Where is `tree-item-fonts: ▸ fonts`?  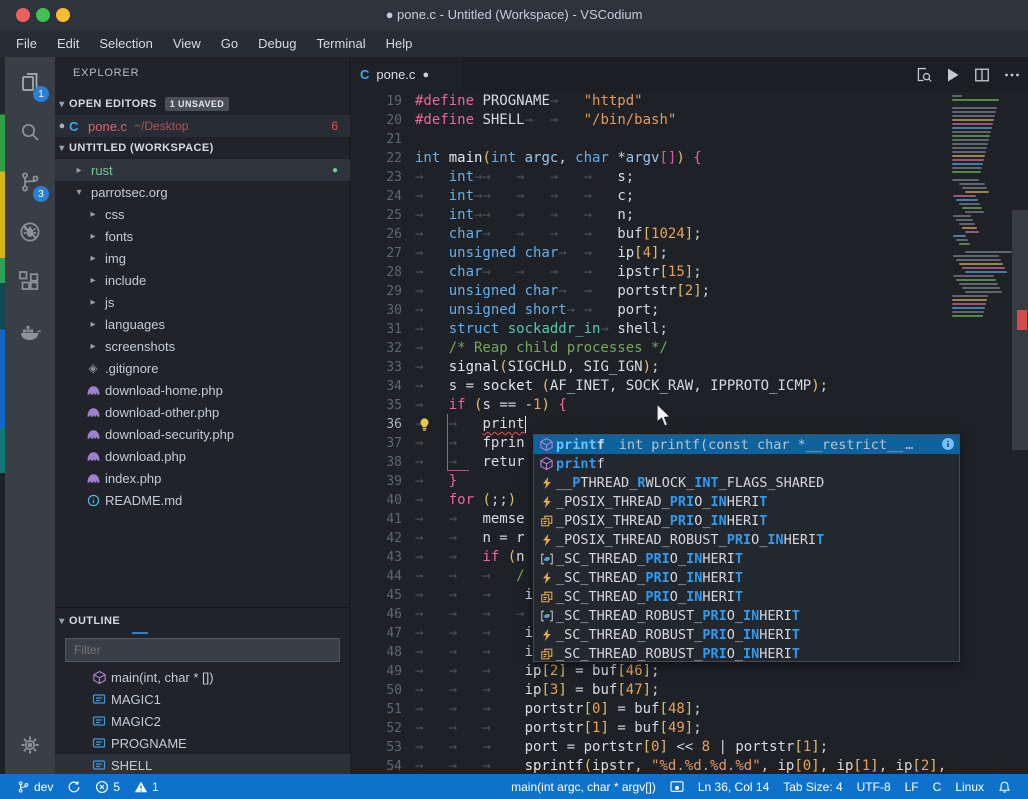 tree-item-fonts: ▸ fonts is located at coordinates (202, 236).